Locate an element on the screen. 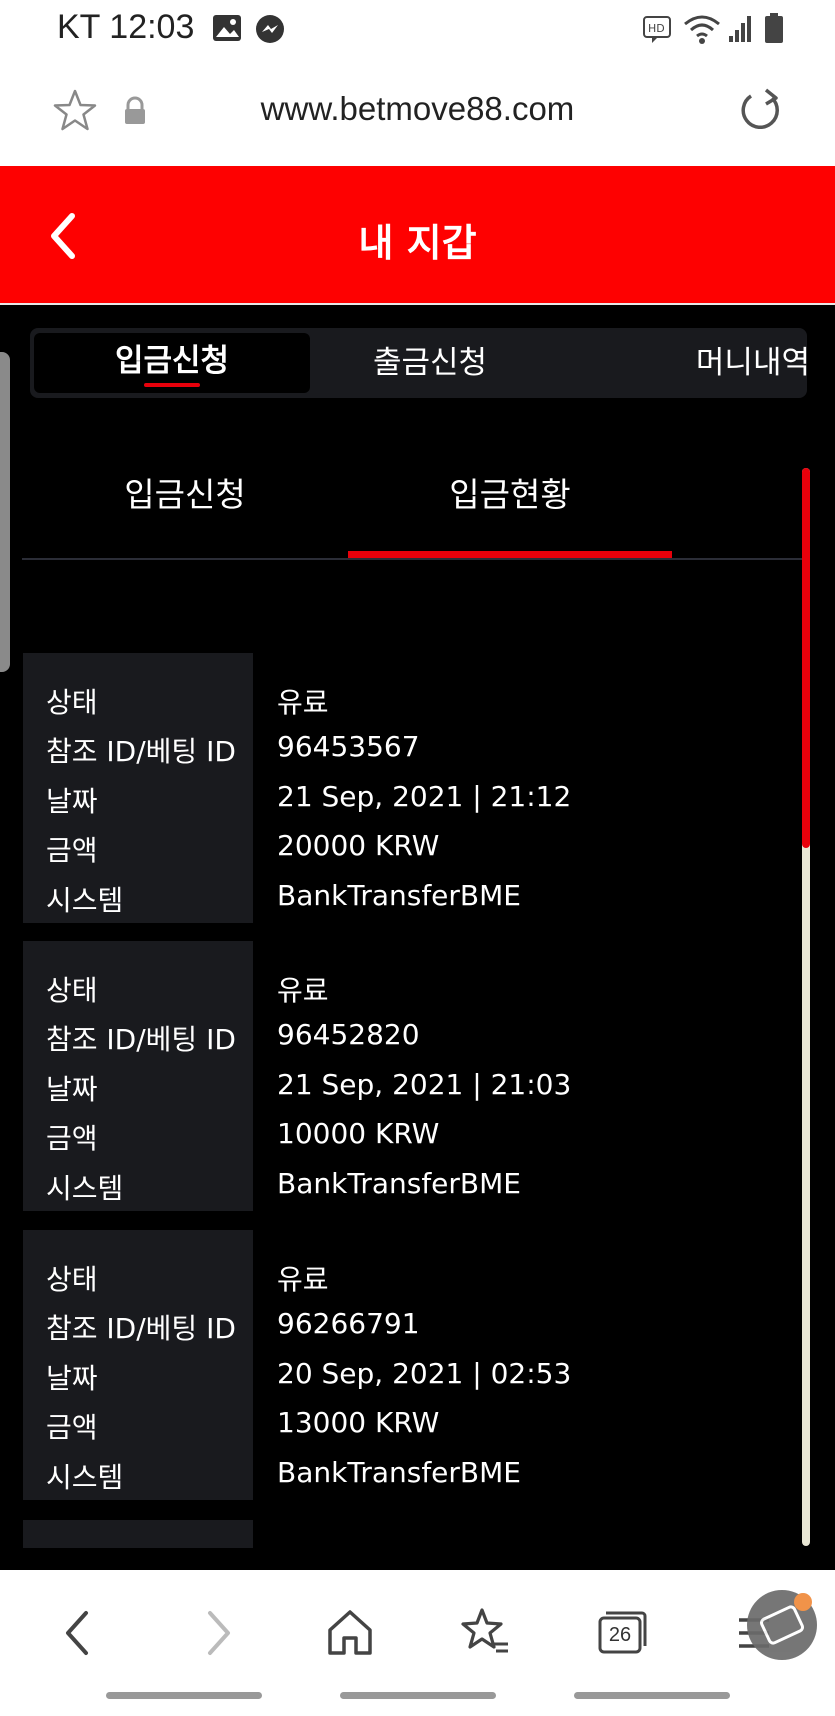  ref-id-value: 96453567 is located at coordinates (348, 746).